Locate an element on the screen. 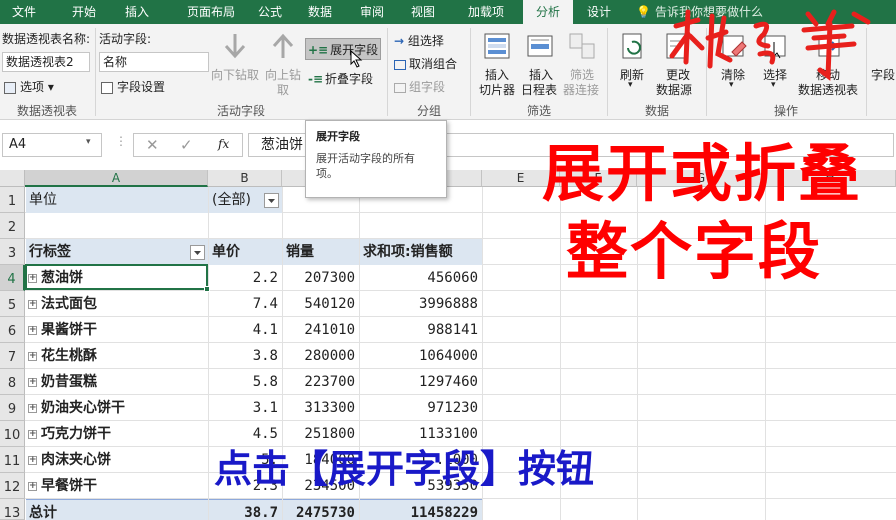 The image size is (896, 520). pivot-cell-sales: 456060 is located at coordinates (421, 278).